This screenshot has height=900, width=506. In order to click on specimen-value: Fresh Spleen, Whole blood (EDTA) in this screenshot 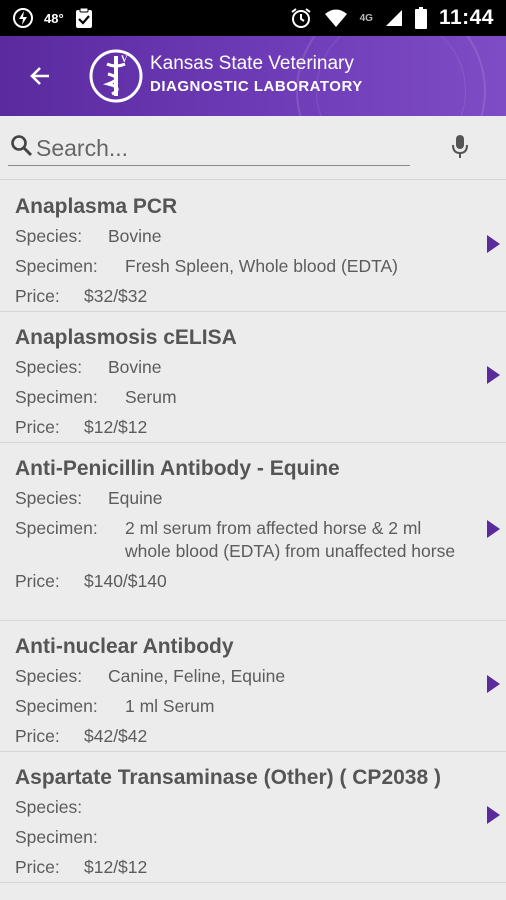, I will do `click(261, 266)`.